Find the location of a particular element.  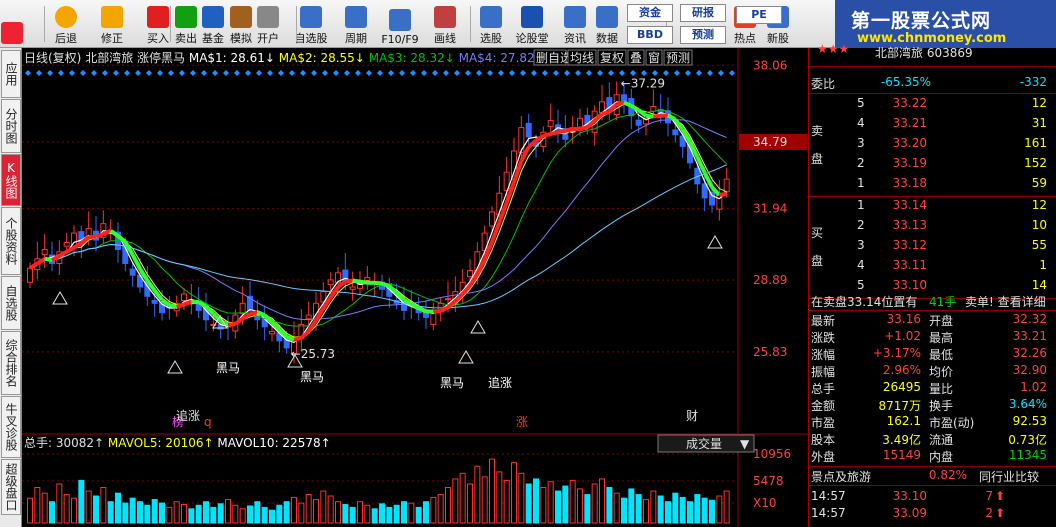

period-icon is located at coordinates (356, 17).